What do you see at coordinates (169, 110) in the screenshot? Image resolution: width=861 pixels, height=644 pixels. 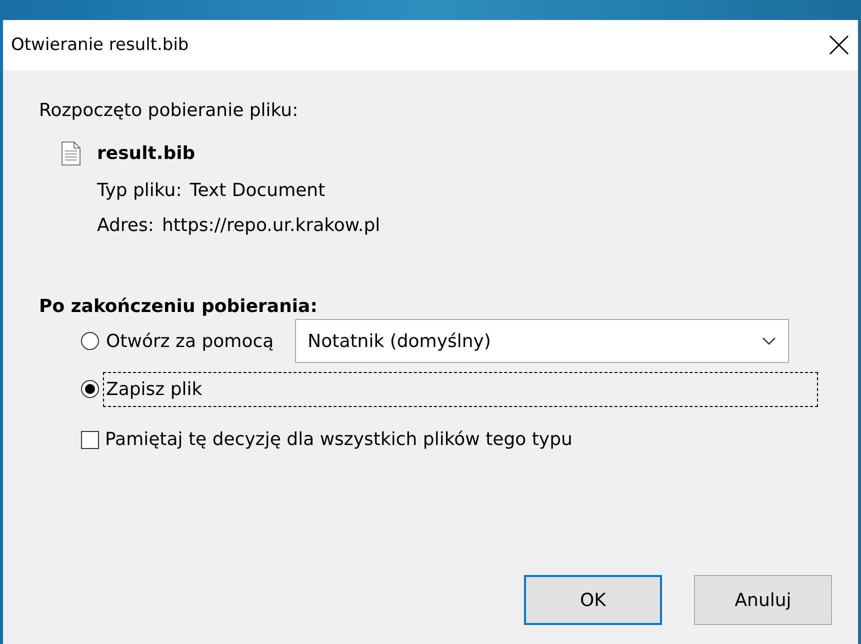 I see `download-intro: Rozpoczęto pobieranie pliku:` at bounding box center [169, 110].